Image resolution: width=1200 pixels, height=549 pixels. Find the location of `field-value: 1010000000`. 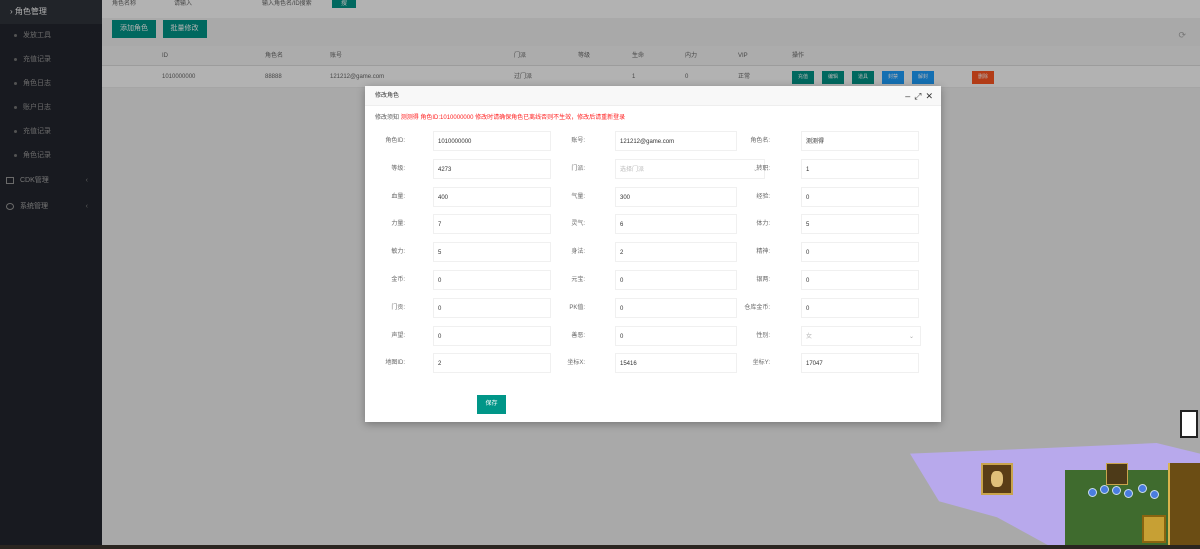

field-value: 1010000000 is located at coordinates (455, 142).